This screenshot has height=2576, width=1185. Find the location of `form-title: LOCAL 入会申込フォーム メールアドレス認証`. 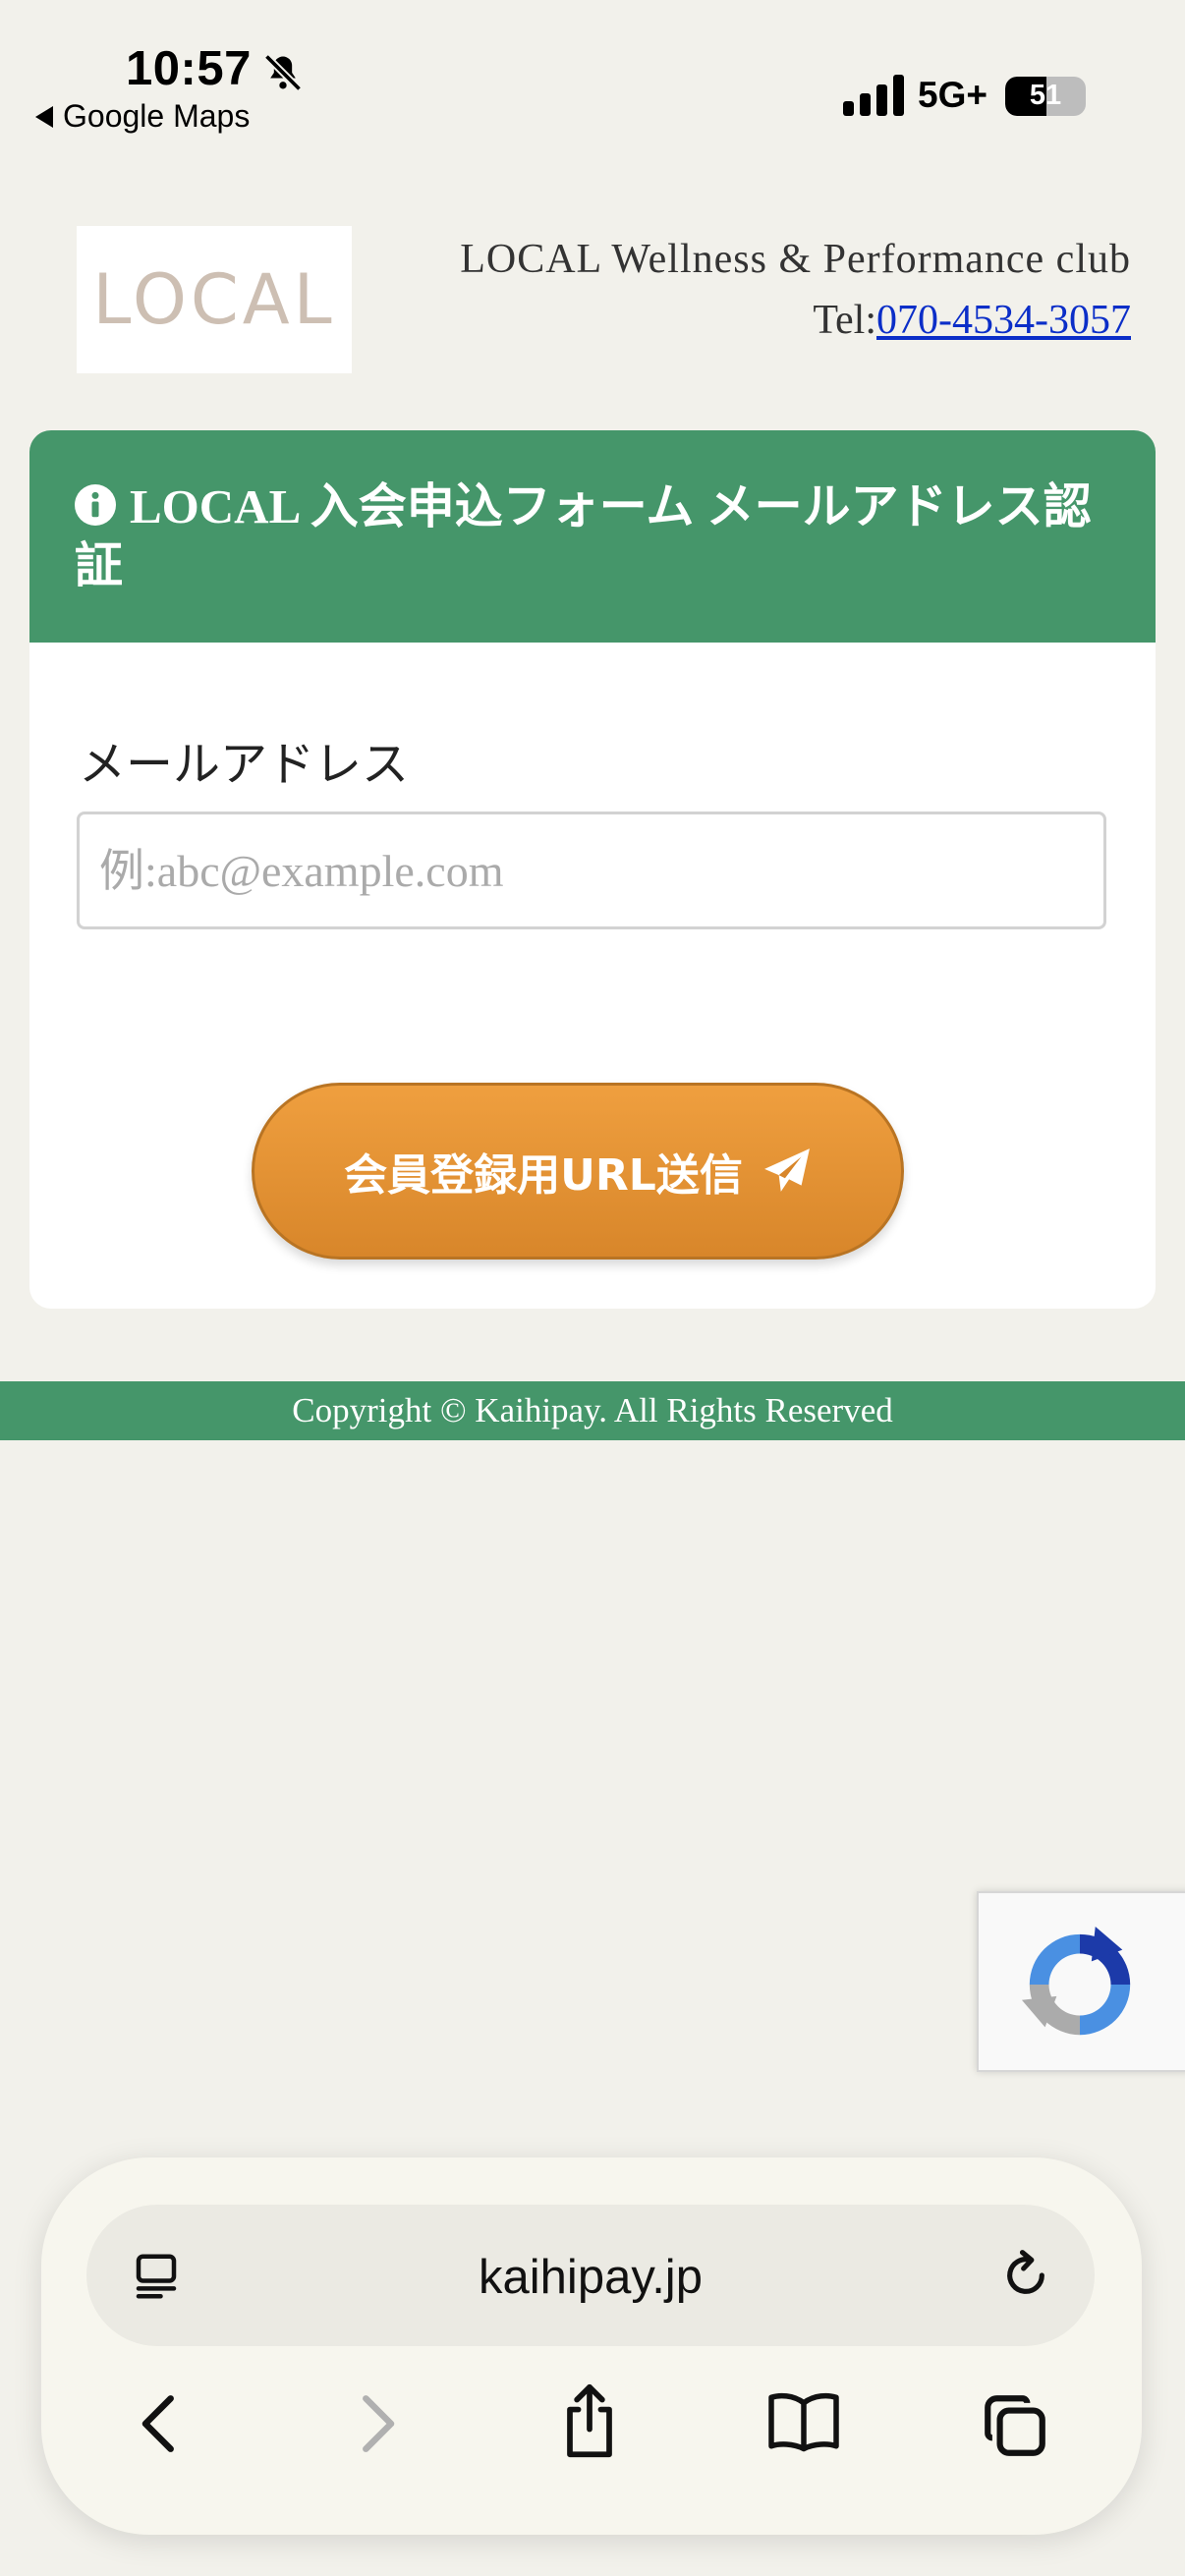

form-title: LOCAL 入会申込フォーム メールアドレス認証 is located at coordinates (583, 535).